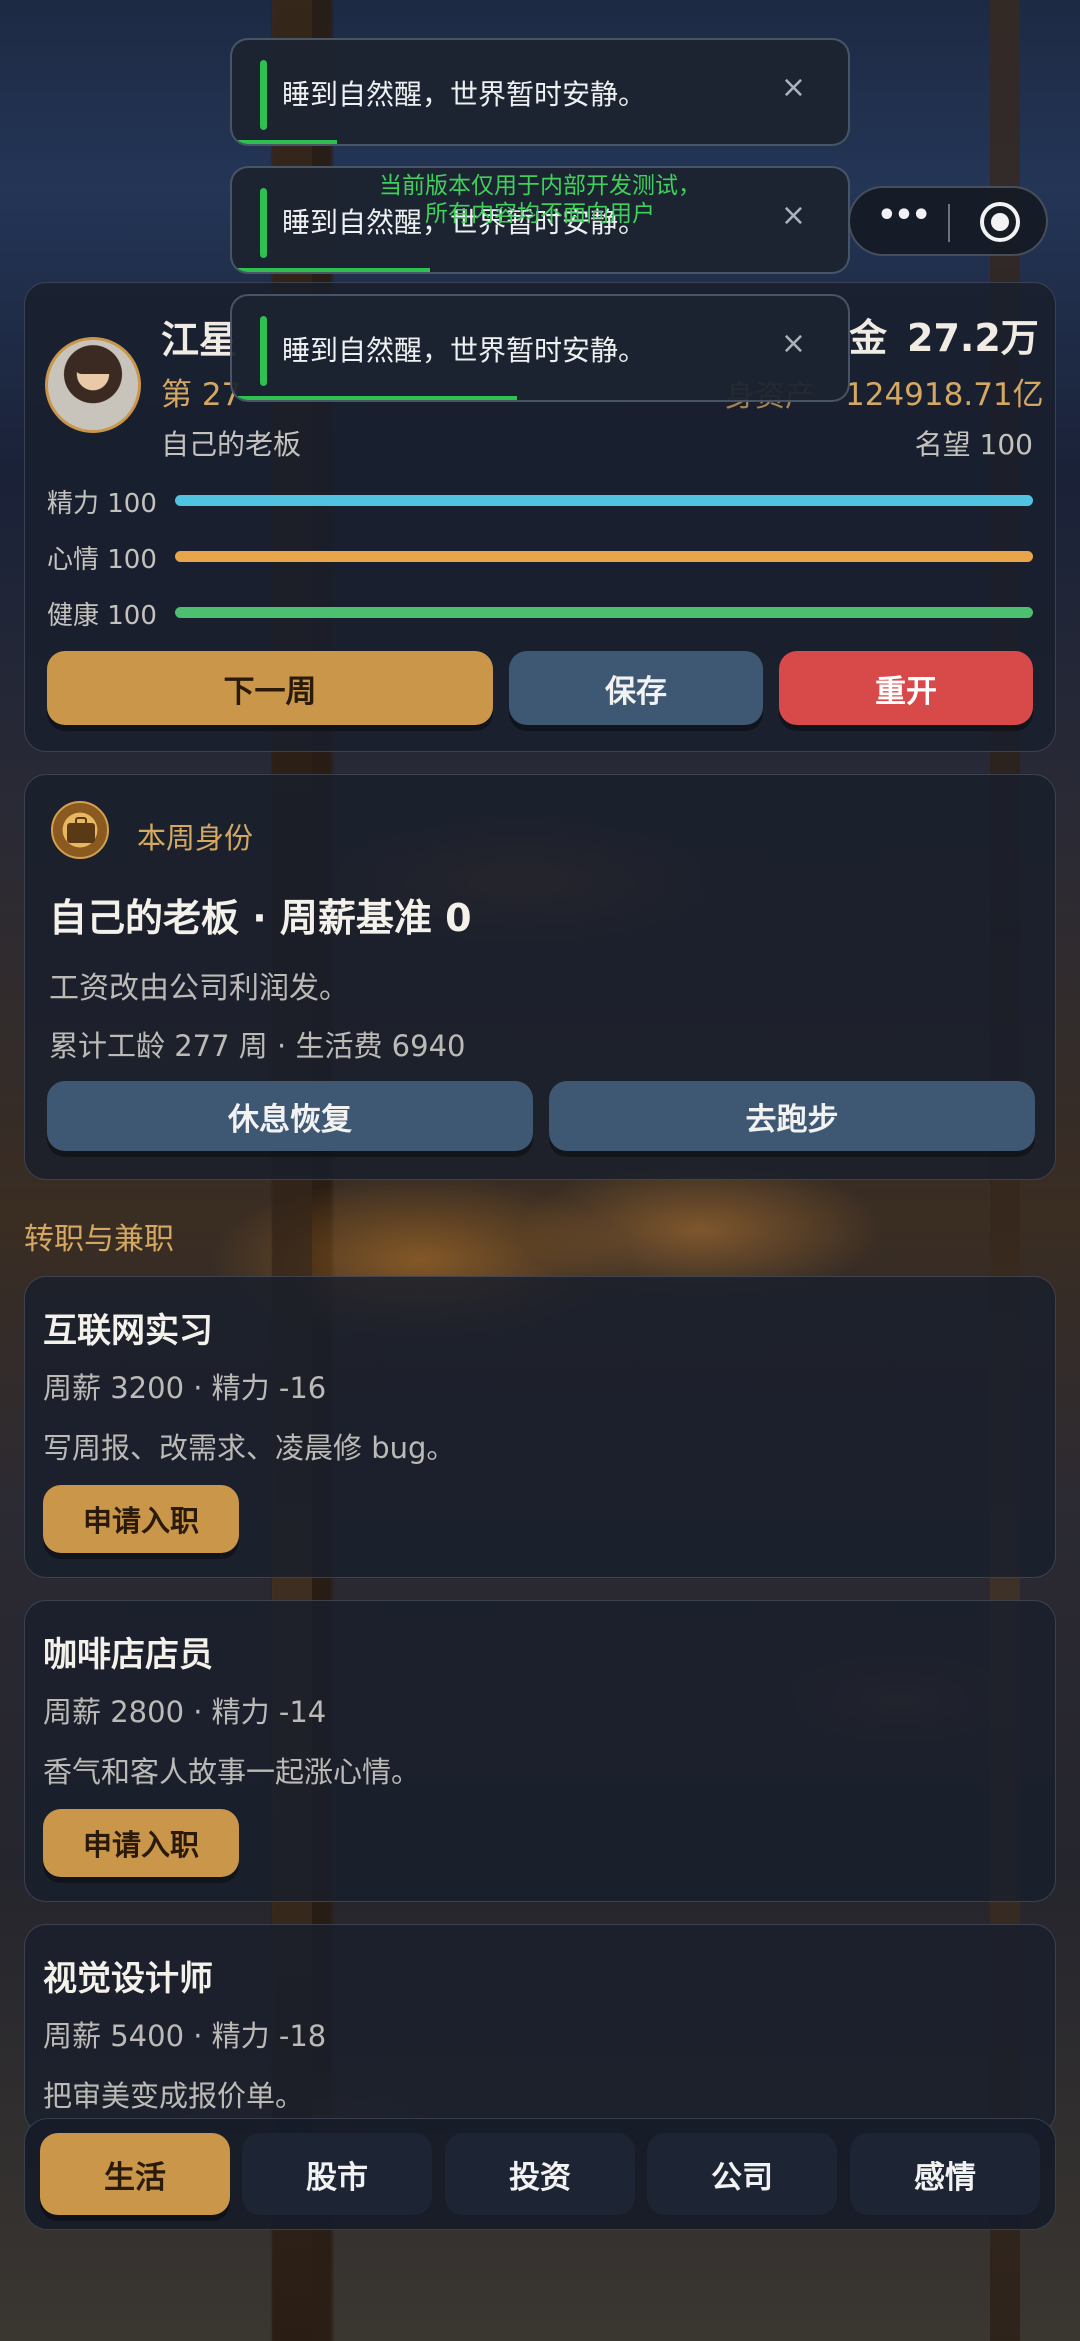 The width and height of the screenshot is (1080, 2341). Describe the element at coordinates (257, 1046) in the screenshot. I see `identity-meta: 累计工龄 277 周 · 生活费 6940` at that location.